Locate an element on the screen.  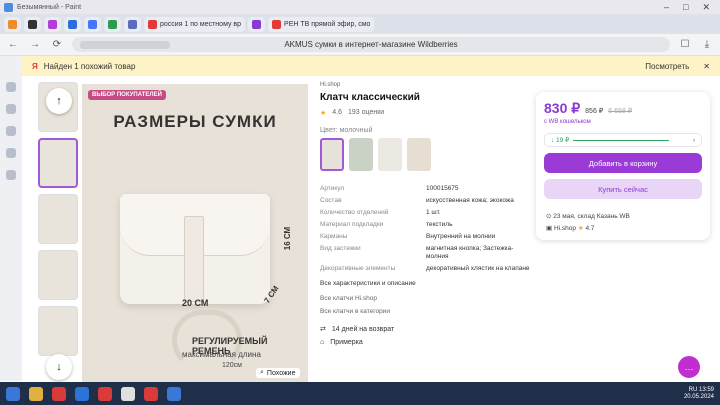
badge: ВЫБОР ПОКУПАТЕЛЕЙ is located at coordinates (127, 95).